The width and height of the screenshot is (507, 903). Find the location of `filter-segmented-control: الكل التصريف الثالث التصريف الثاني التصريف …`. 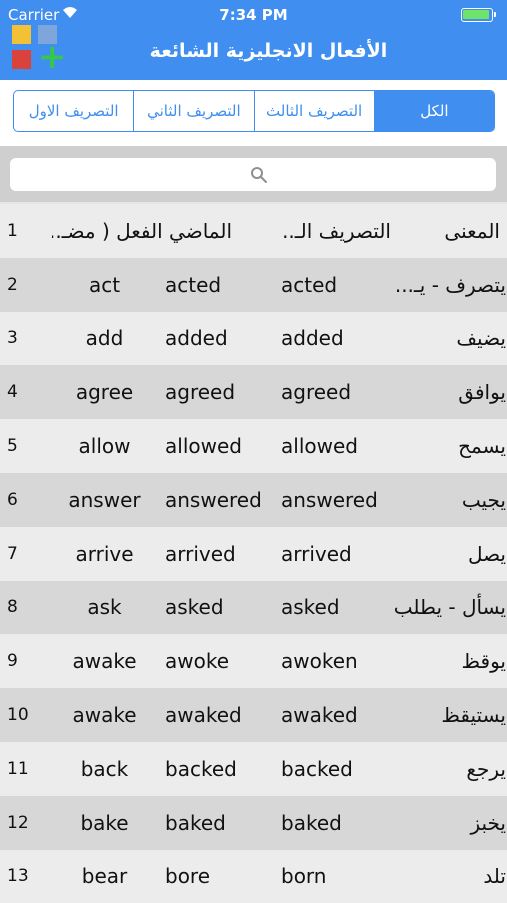

filter-segmented-control: الكل التصريف الثالث التصريف الثاني التصريف … is located at coordinates (254, 111).